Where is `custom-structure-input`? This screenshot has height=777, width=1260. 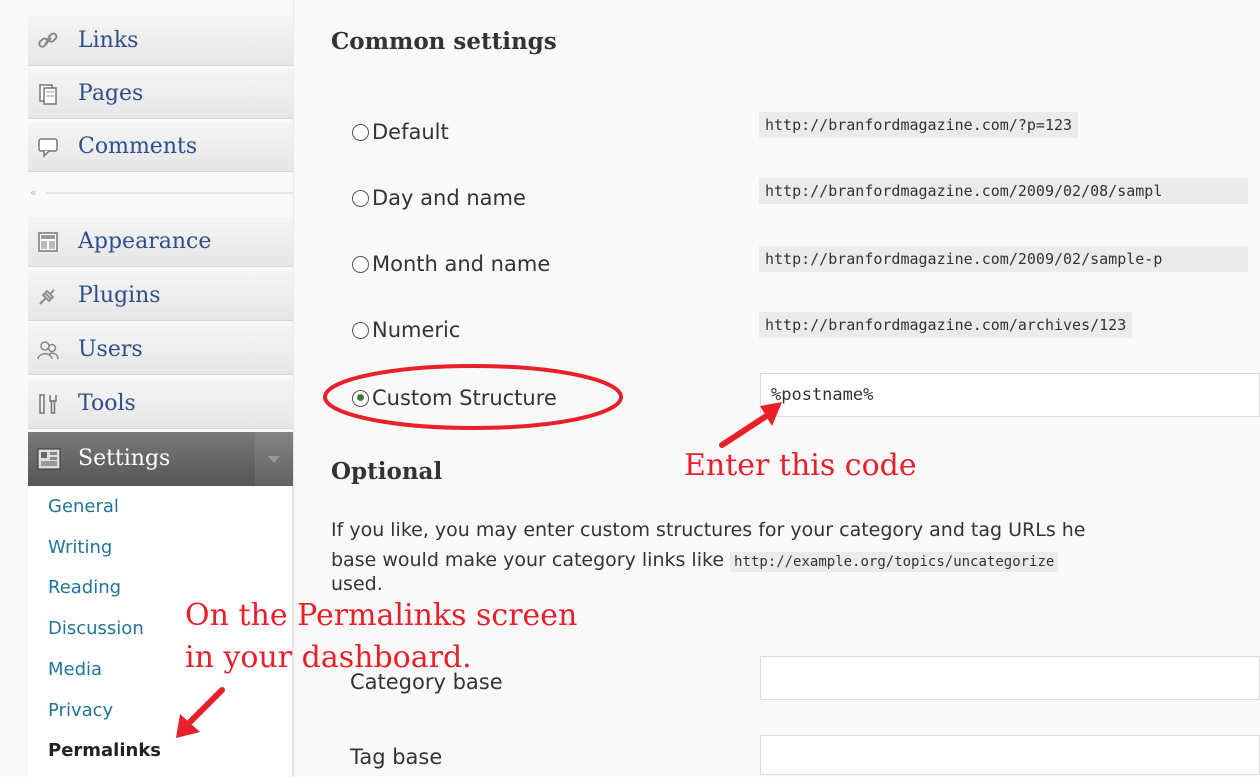
custom-structure-input is located at coordinates (1010, 395).